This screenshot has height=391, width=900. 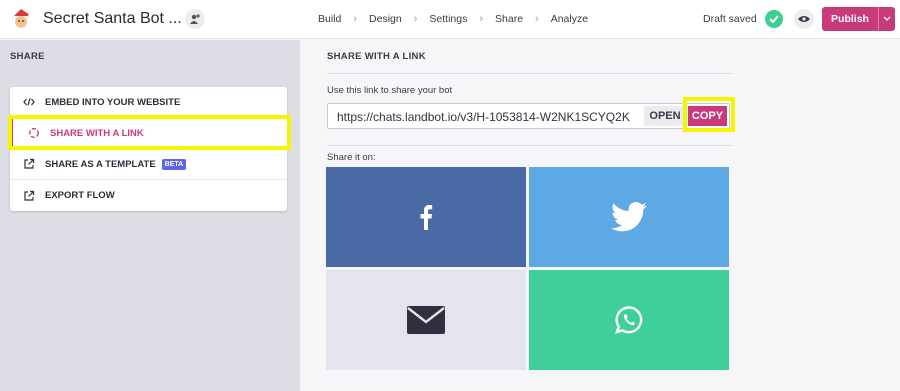 What do you see at coordinates (97, 133) in the screenshot?
I see `menu-item-label: SHARE WITH A LINK` at bounding box center [97, 133].